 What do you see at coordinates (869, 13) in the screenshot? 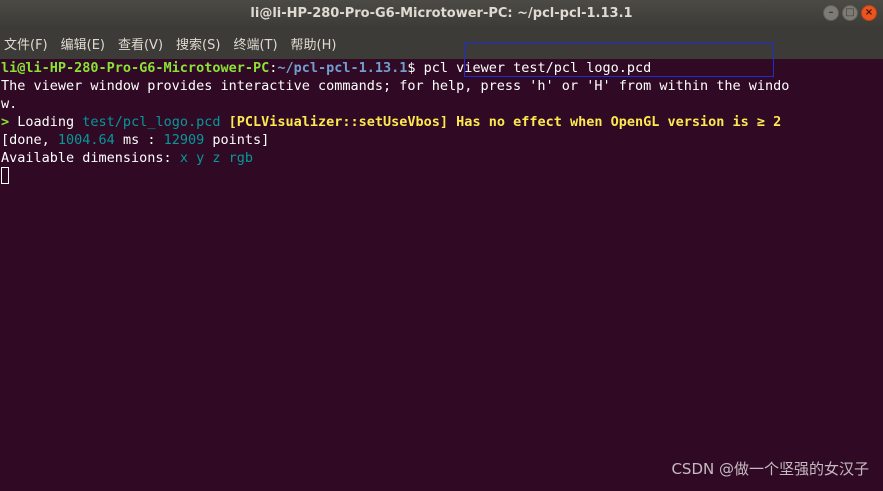
I see `close-icon: ×` at bounding box center [869, 13].